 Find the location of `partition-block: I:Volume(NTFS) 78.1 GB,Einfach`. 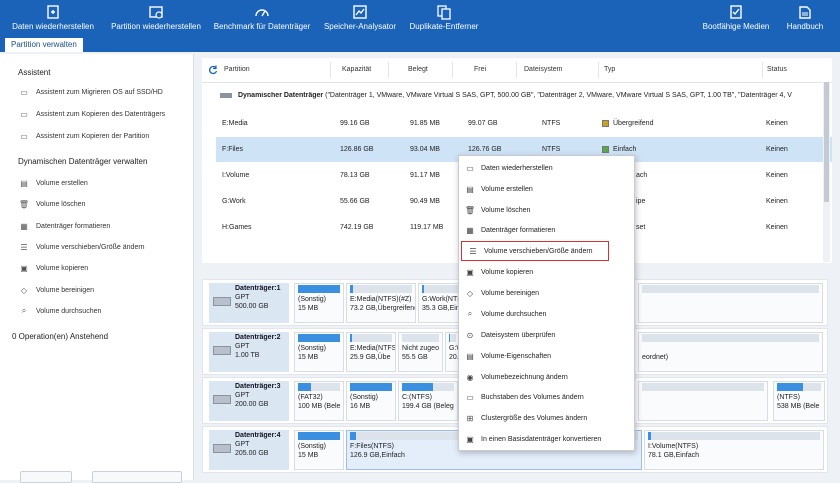

partition-block: I:Volume(NTFS) 78.1 GB,Einfach is located at coordinates (734, 450).